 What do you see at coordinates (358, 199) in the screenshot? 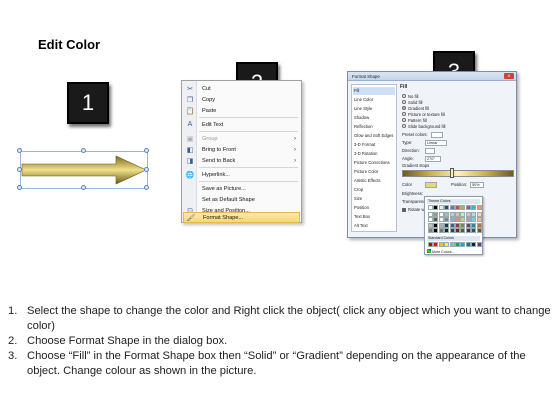
I see `sidebar-item-size: Size` at bounding box center [358, 199].